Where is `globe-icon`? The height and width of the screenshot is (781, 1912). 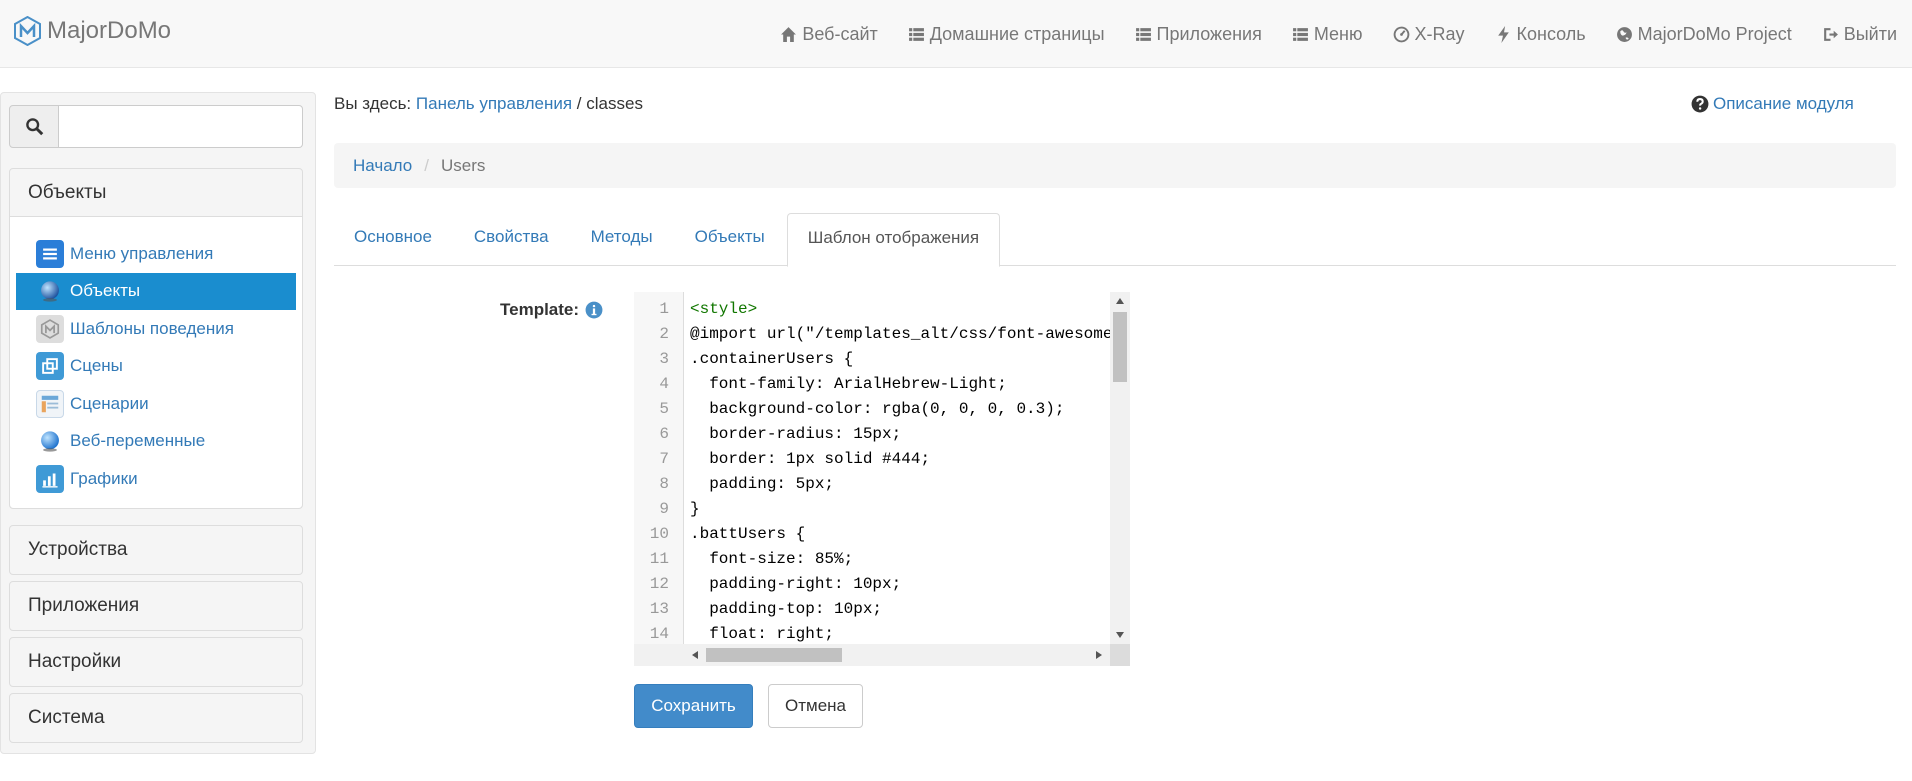
globe-icon is located at coordinates (1624, 34).